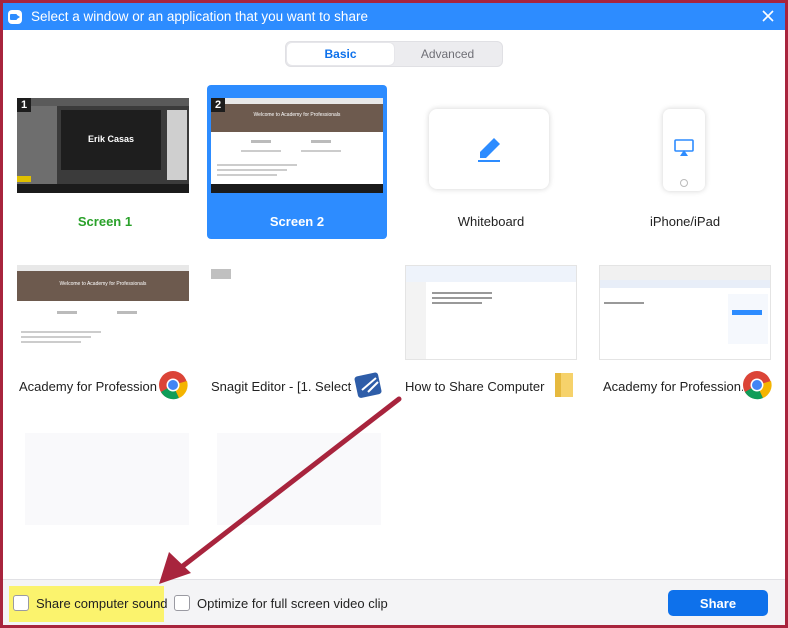  I want to click on whiteboard-thumbnail, so click(489, 149).